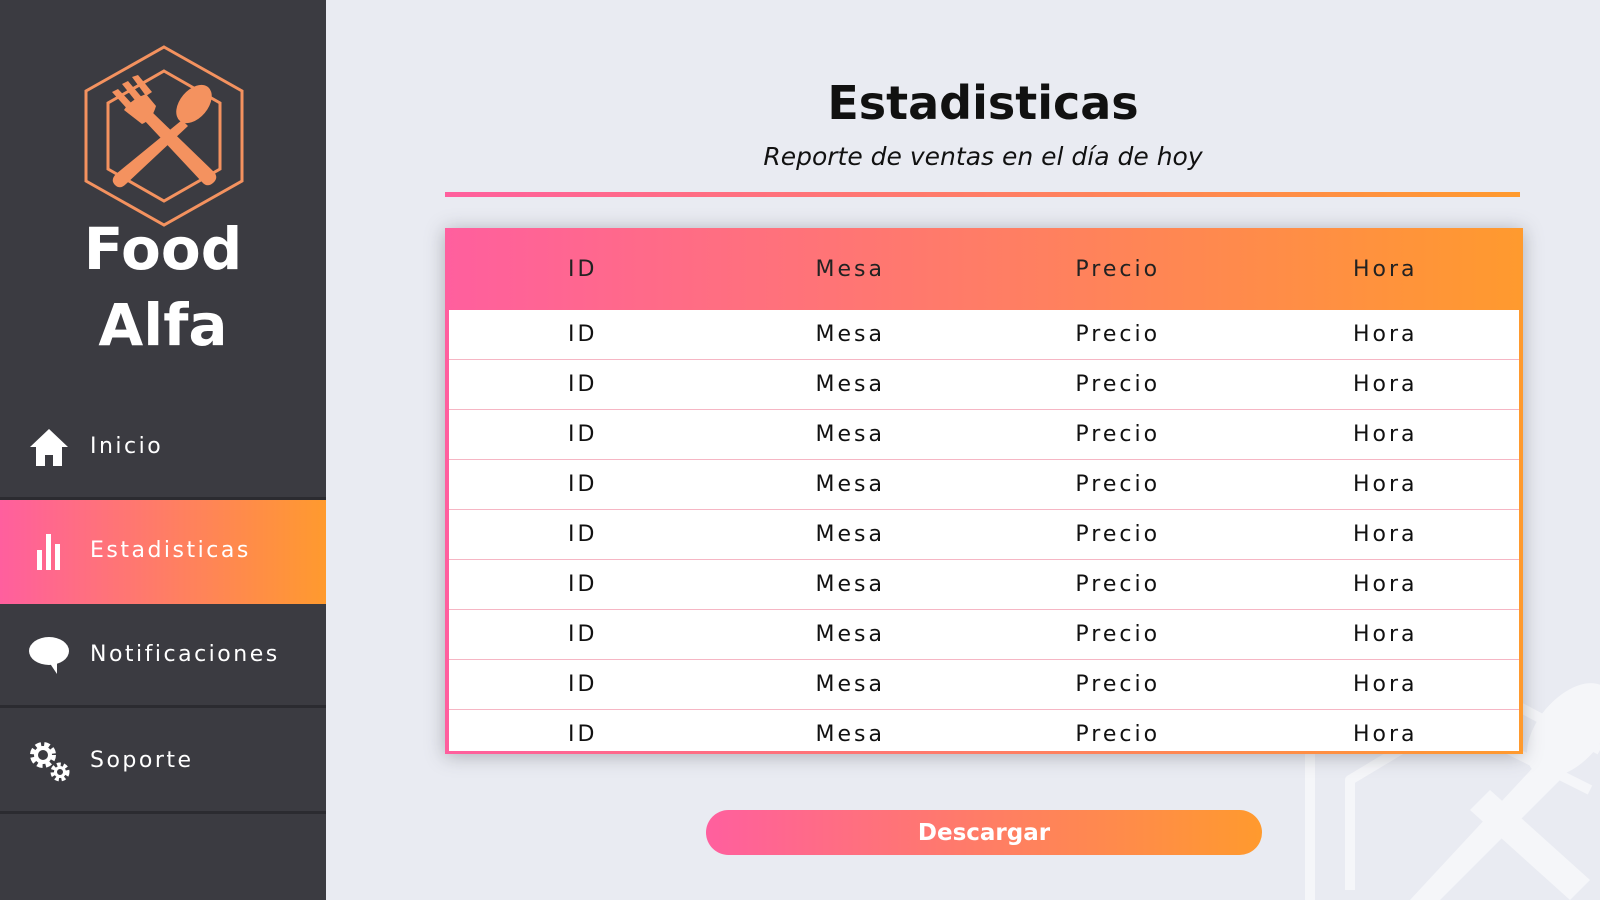  What do you see at coordinates (127, 446) in the screenshot?
I see `sidebar-item-label: Inicio` at bounding box center [127, 446].